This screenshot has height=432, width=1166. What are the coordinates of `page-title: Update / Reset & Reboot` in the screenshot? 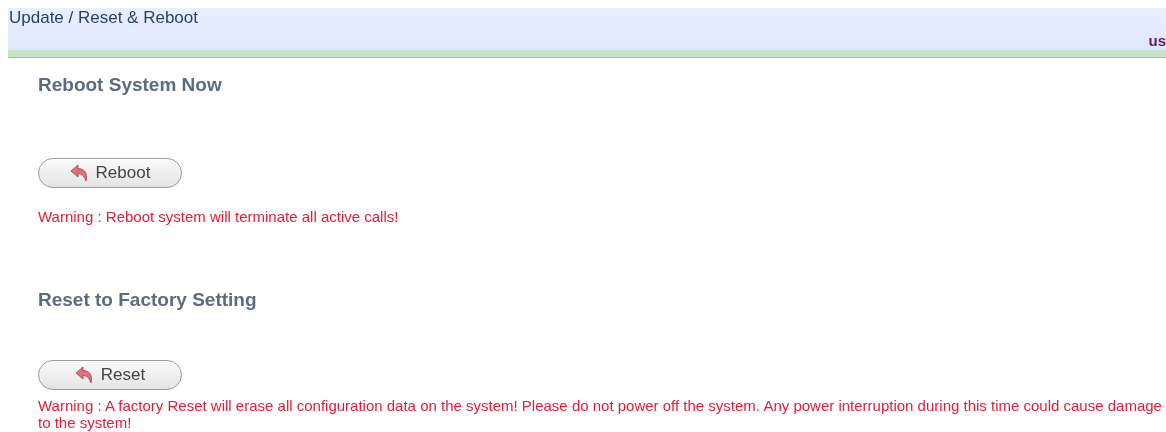 It's located at (103, 18).